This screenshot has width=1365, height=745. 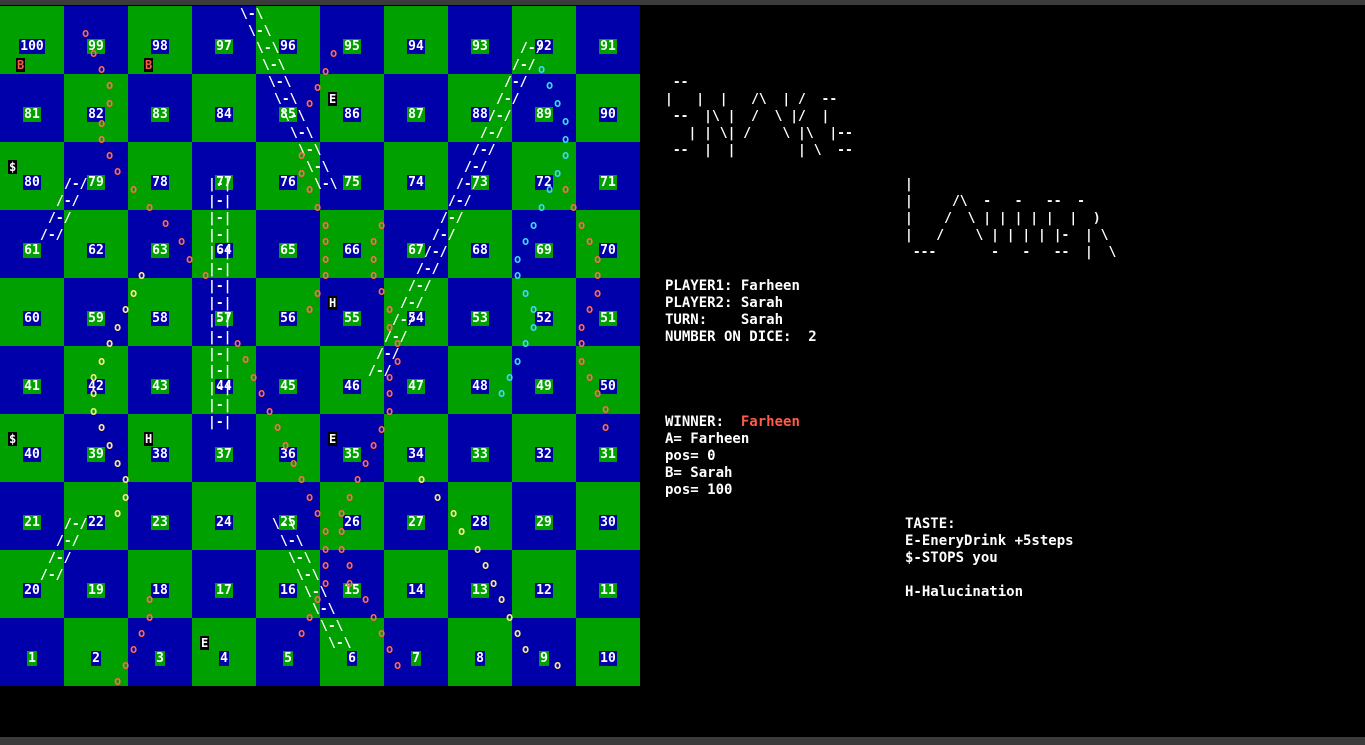 I want to click on player1-label: PLAYER1:, so click(x=699, y=286).